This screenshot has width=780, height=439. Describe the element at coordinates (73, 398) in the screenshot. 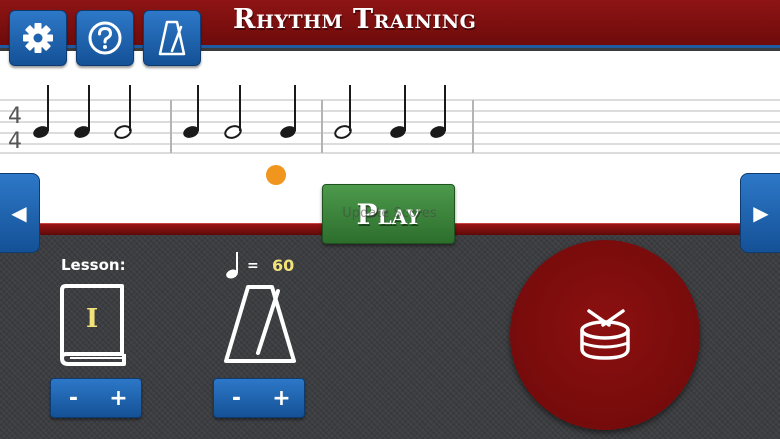

I see `lesson-decrement-button: -` at that location.